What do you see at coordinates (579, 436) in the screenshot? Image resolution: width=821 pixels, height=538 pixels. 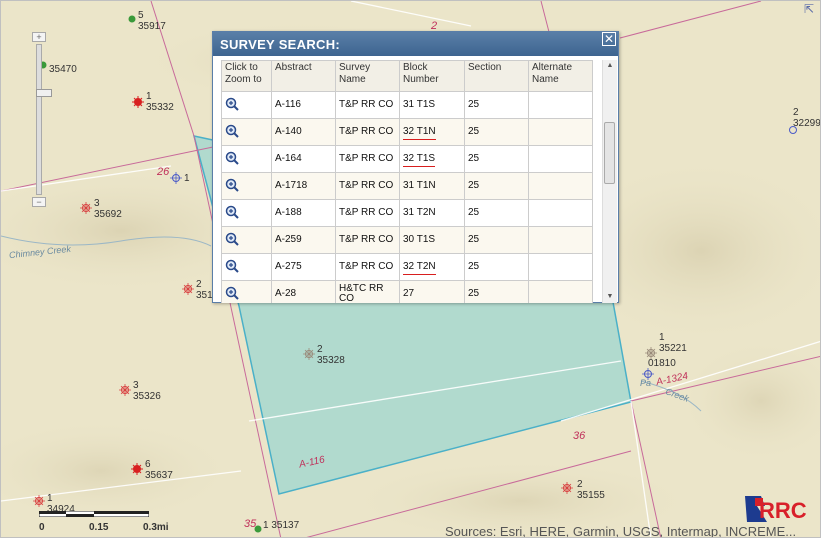 I see `section-label: 36` at bounding box center [579, 436].